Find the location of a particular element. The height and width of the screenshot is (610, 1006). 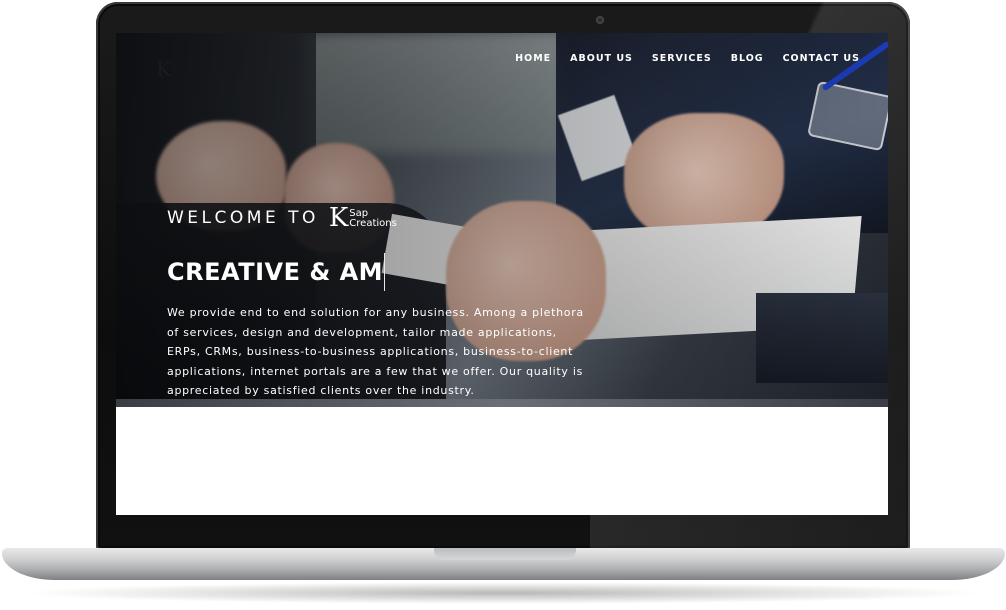

main-nav: HOME ABOUT US SERVICES BLOG CONTACT US is located at coordinates (687, 58).